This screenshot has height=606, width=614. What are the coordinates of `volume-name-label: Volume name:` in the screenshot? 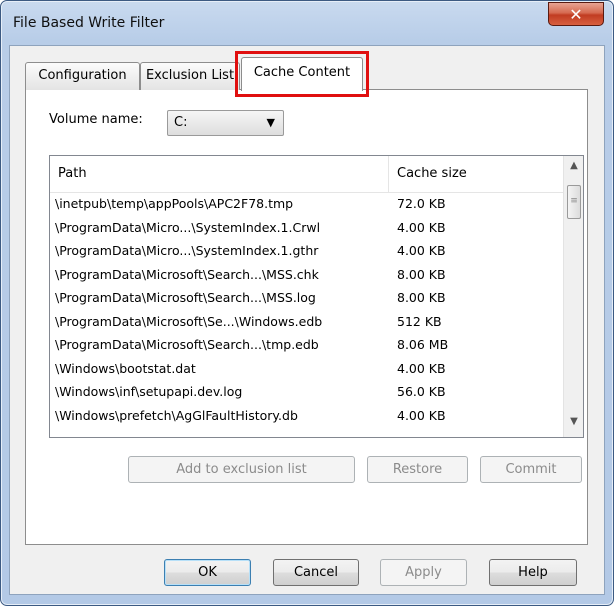 It's located at (96, 119).